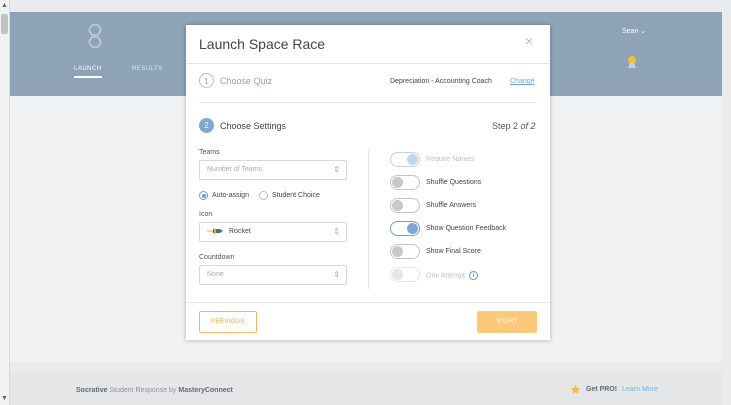 This screenshot has height=405, width=731. Describe the element at coordinates (634, 31) in the screenshot. I see `user-menu: Sean ⌄` at that location.